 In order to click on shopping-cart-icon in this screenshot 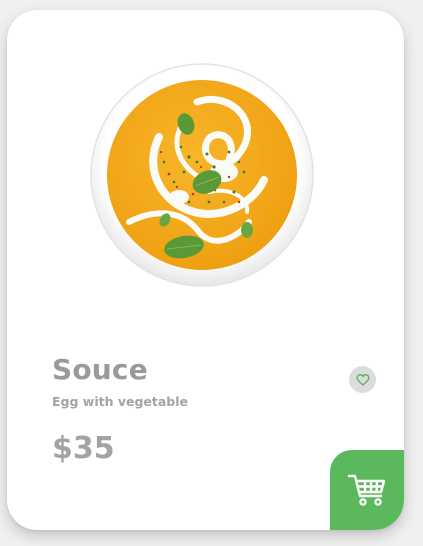, I will do `click(366, 490)`.